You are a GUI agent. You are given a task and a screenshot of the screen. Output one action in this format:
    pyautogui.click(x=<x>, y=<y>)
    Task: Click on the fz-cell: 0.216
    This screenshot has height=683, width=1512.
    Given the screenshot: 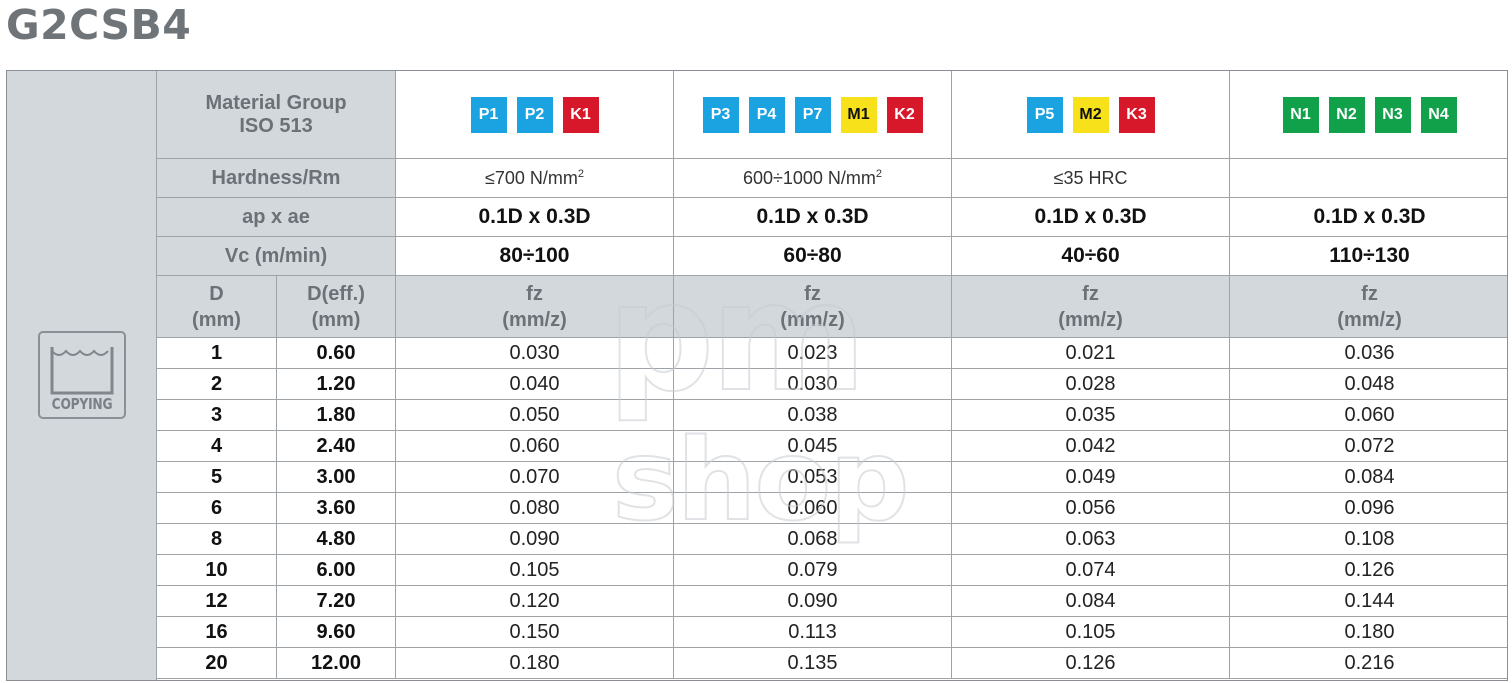 What is the action you would take?
    pyautogui.click(x=1368, y=663)
    